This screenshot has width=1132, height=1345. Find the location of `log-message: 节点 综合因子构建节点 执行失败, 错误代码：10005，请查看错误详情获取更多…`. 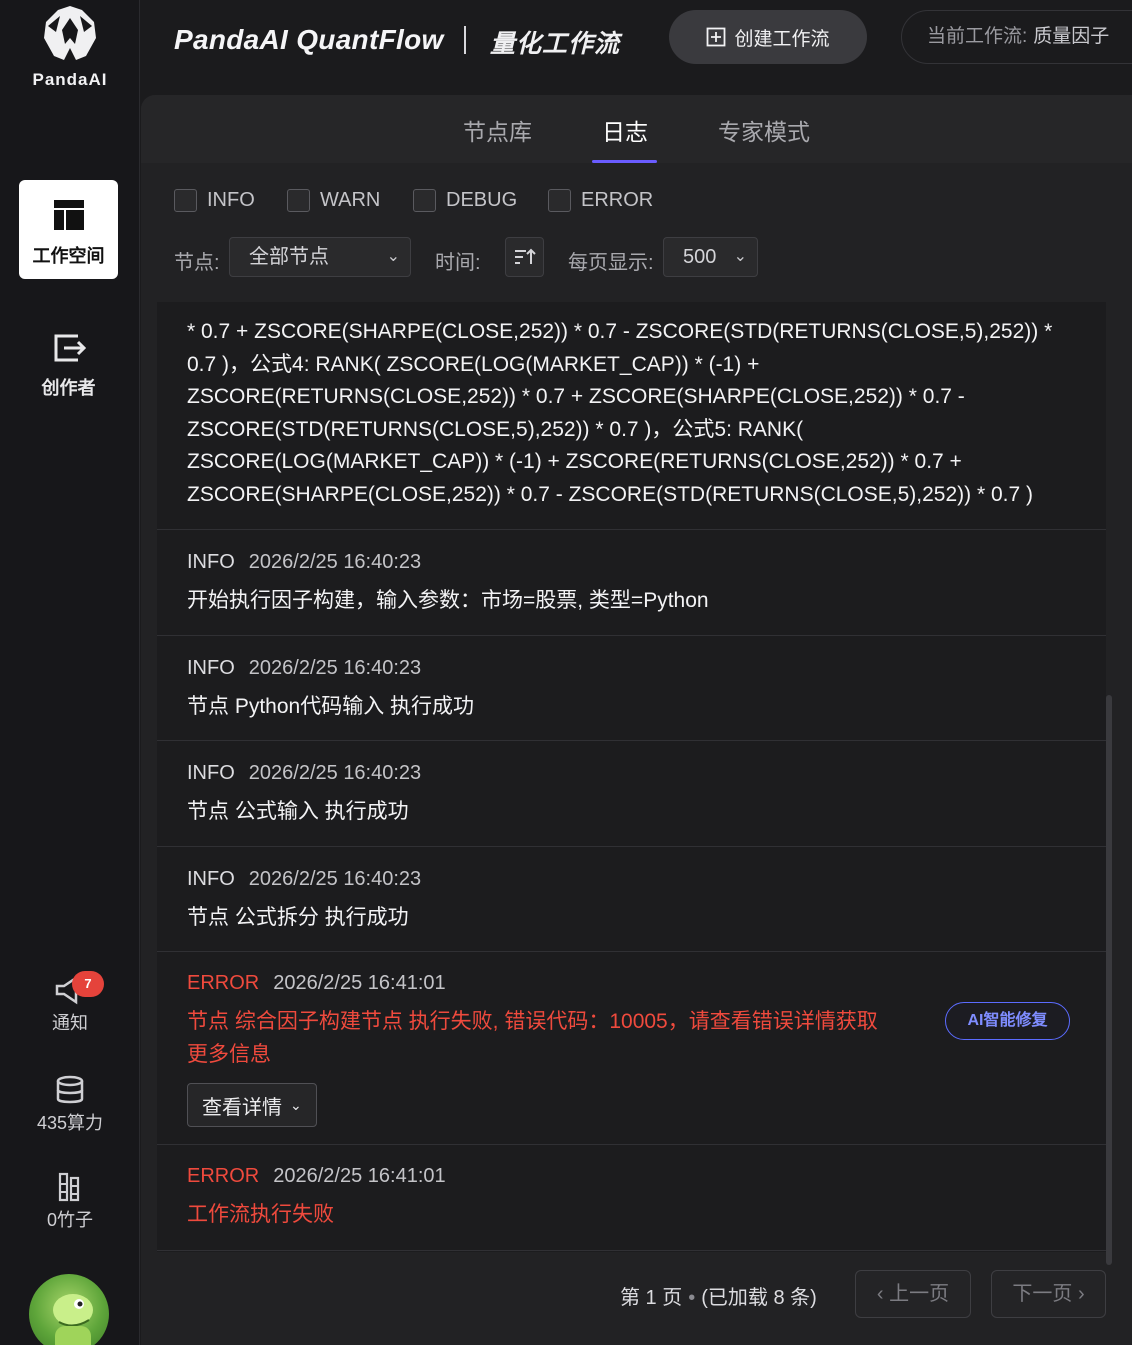

log-message: 节点 综合因子构建节点 执行失败, 错误代码：10005，请查看错误详情获取更多… is located at coordinates (532, 1038).